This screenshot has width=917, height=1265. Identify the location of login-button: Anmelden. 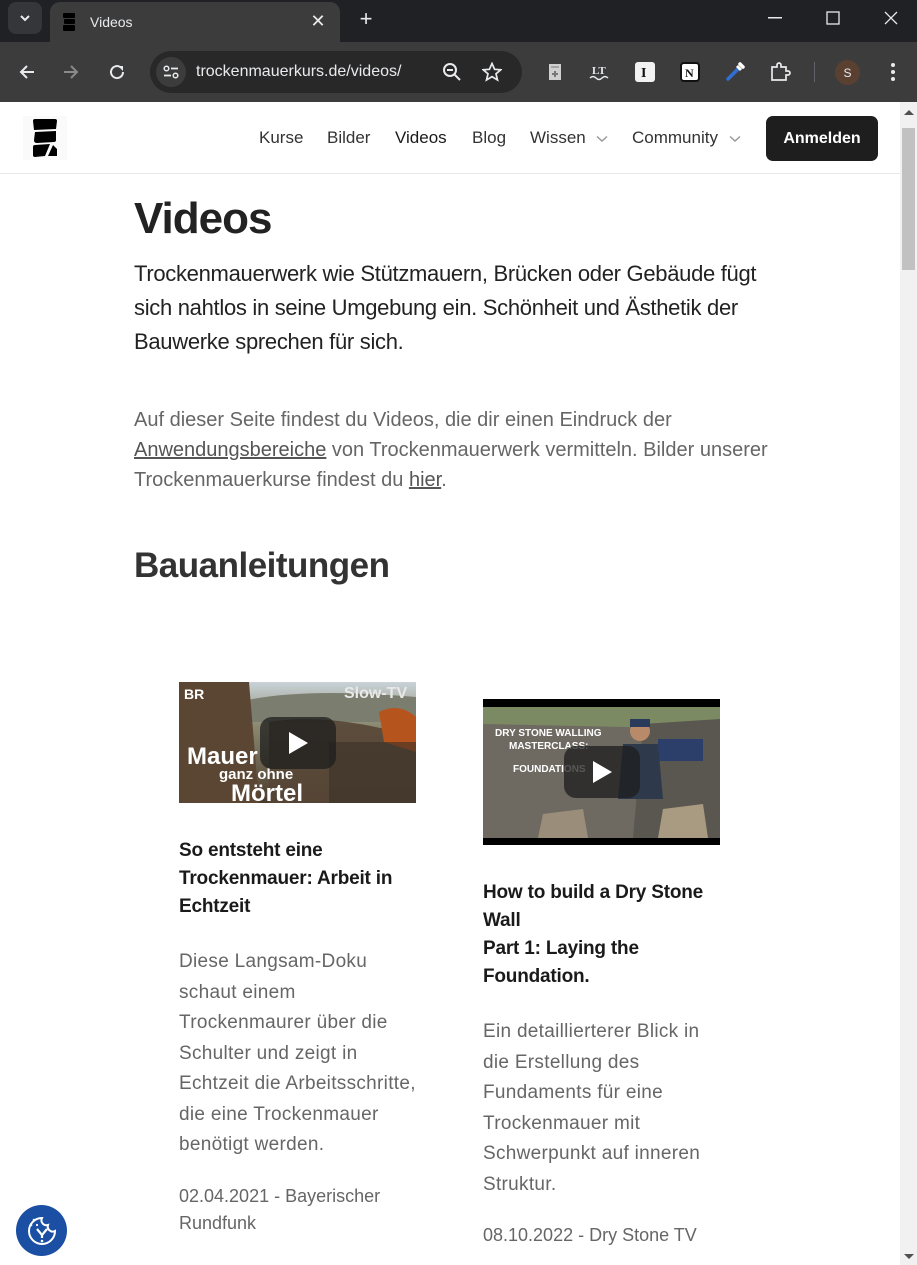
(822, 138).